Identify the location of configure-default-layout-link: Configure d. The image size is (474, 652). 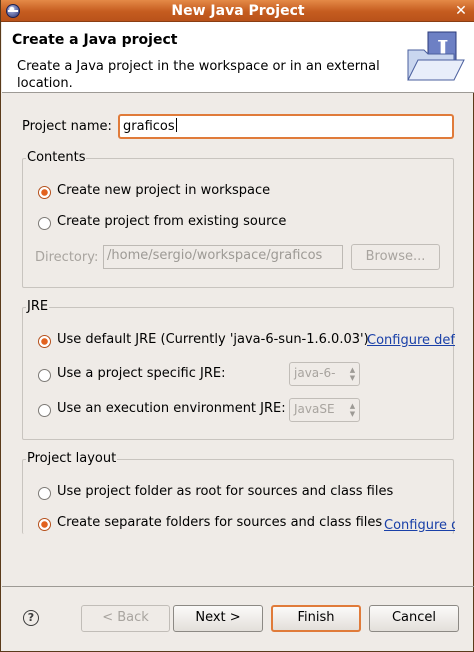
(419, 525).